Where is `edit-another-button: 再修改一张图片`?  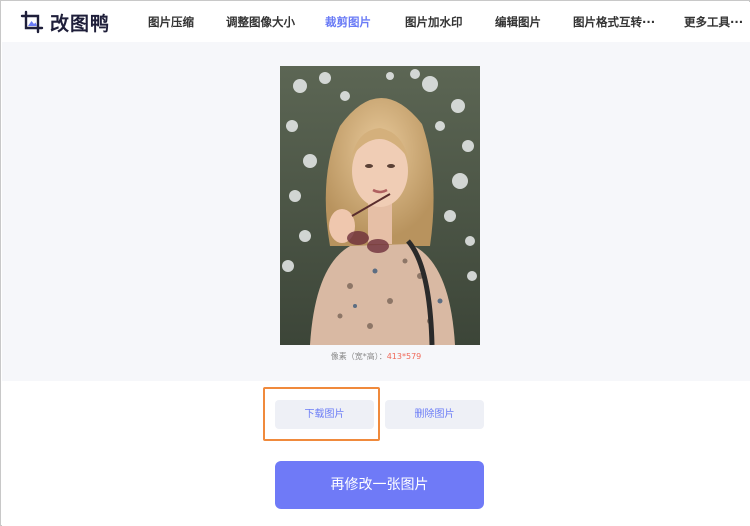 edit-another-button: 再修改一张图片 is located at coordinates (379, 485).